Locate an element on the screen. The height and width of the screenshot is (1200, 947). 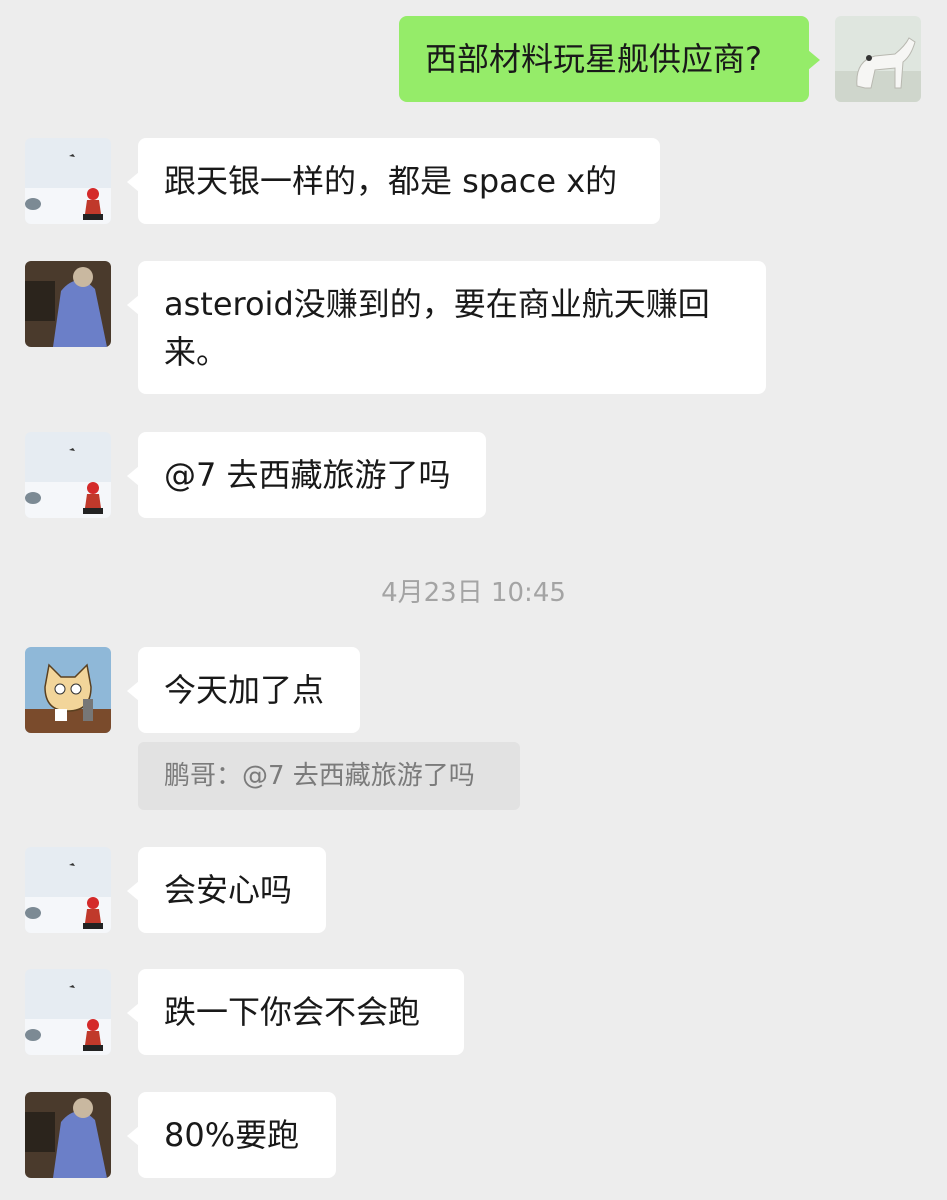
message-bubble: 跟天银一样的，都是 space x的 is located at coordinates (393, 181).